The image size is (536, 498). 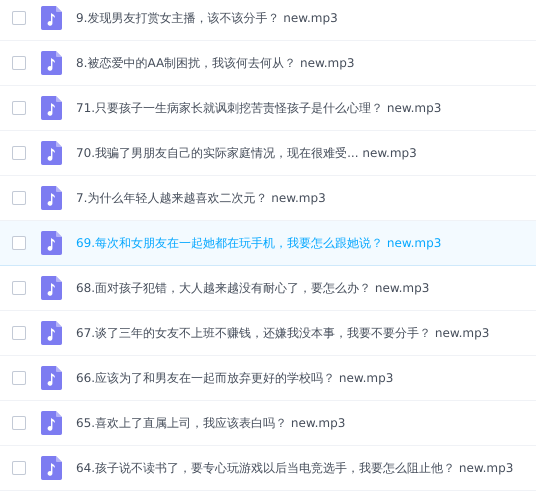 What do you see at coordinates (253, 288) in the screenshot?
I see `file-name: 68.面对孩子犯错，大人越来越没有耐心了，要怎么办？ new.mp3` at bounding box center [253, 288].